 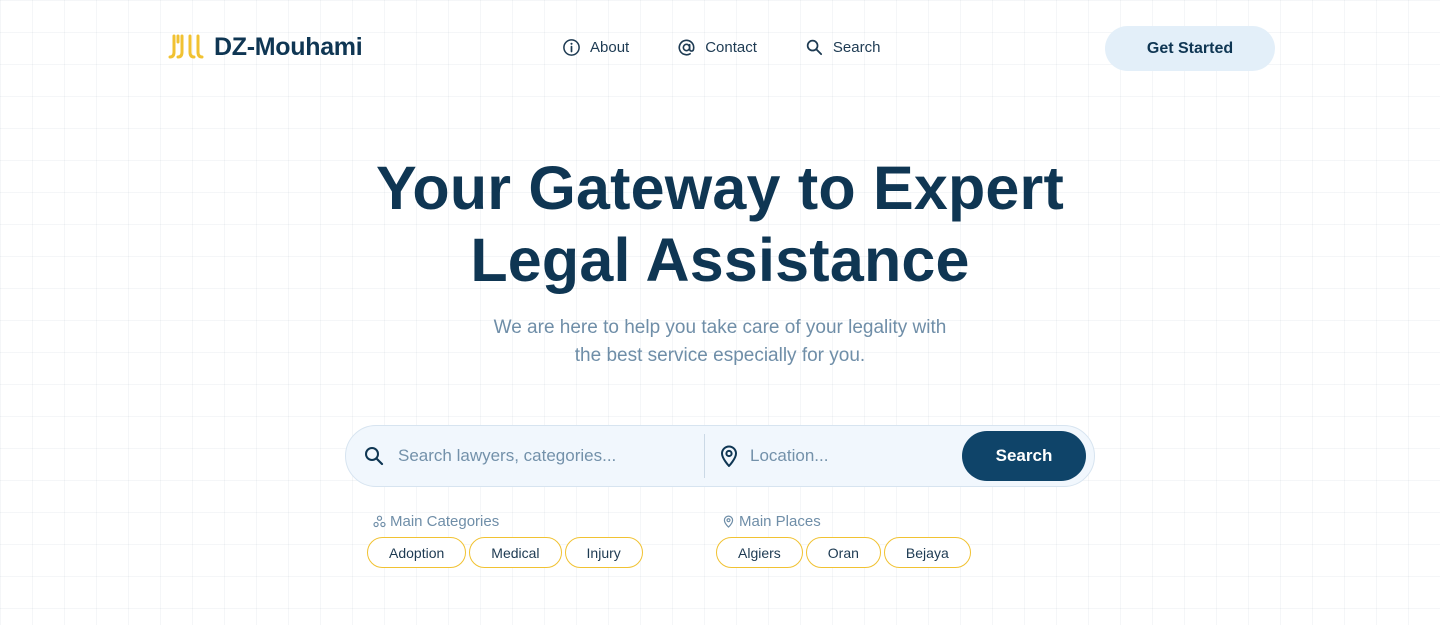 I want to click on search-input, so click(x=548, y=456).